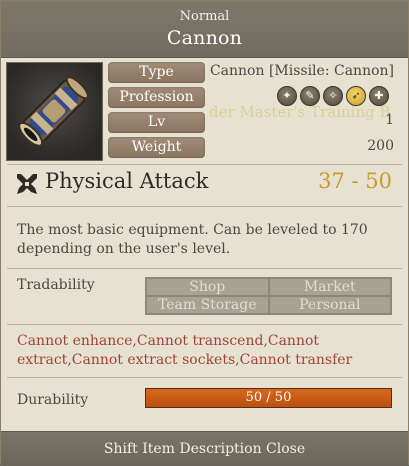 This screenshot has width=409, height=466. What do you see at coordinates (287, 96) in the screenshot?
I see `archer-icon: ✦` at bounding box center [287, 96].